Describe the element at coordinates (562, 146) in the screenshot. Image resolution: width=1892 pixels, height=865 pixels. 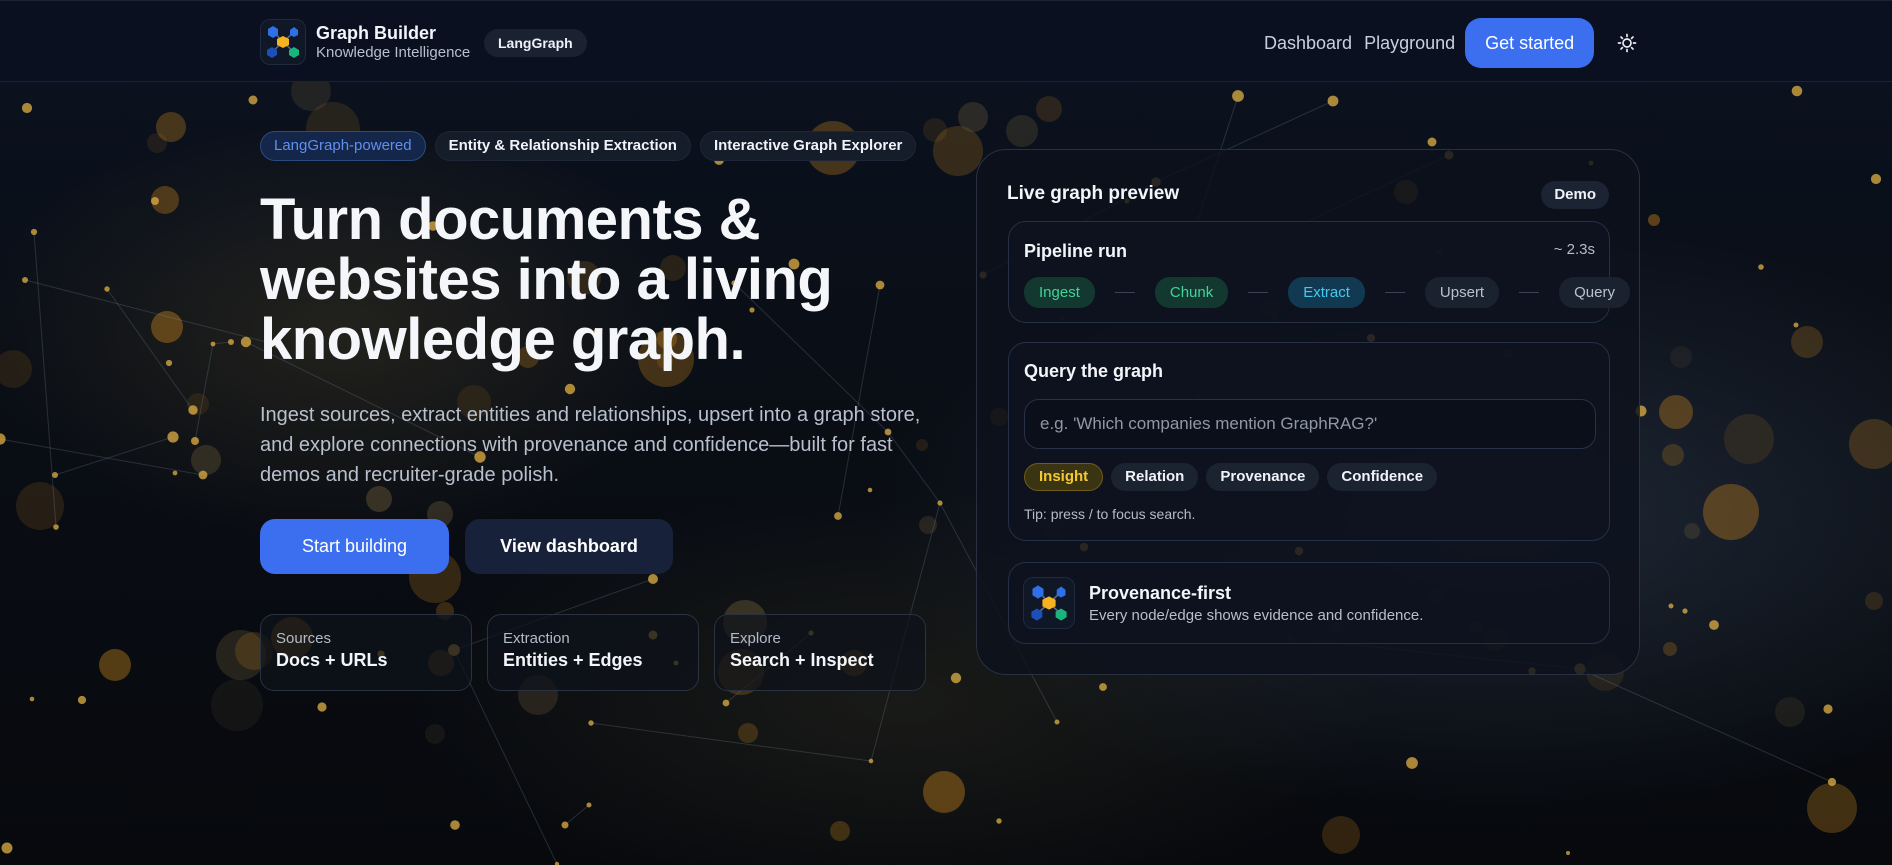
I see `chip-extraction: Entity & Relationship Extraction` at that location.